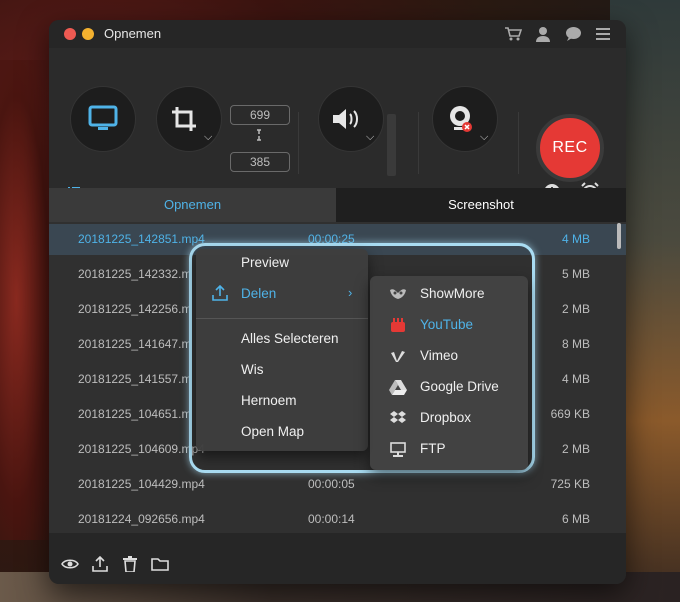 The width and height of the screenshot is (680, 602). Describe the element at coordinates (272, 431) in the screenshot. I see `menu-item-open-map: Open Map` at that location.